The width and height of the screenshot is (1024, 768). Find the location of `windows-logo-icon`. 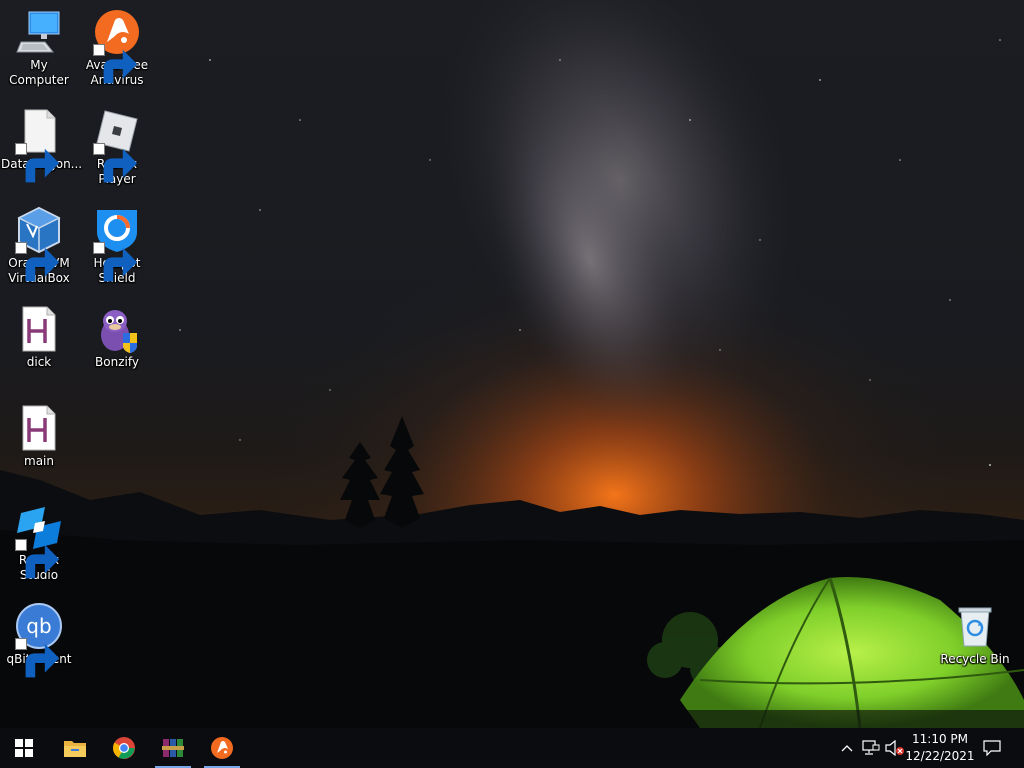

windows-logo-icon is located at coordinates (24, 748).